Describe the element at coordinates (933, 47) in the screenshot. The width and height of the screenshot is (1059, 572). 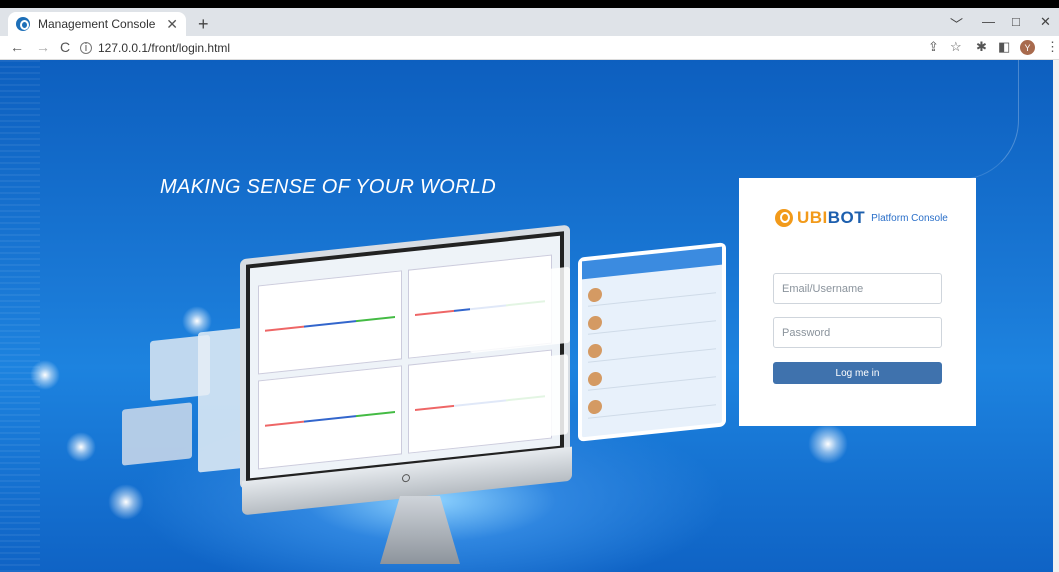
I see `share-icon: ⇪` at that location.